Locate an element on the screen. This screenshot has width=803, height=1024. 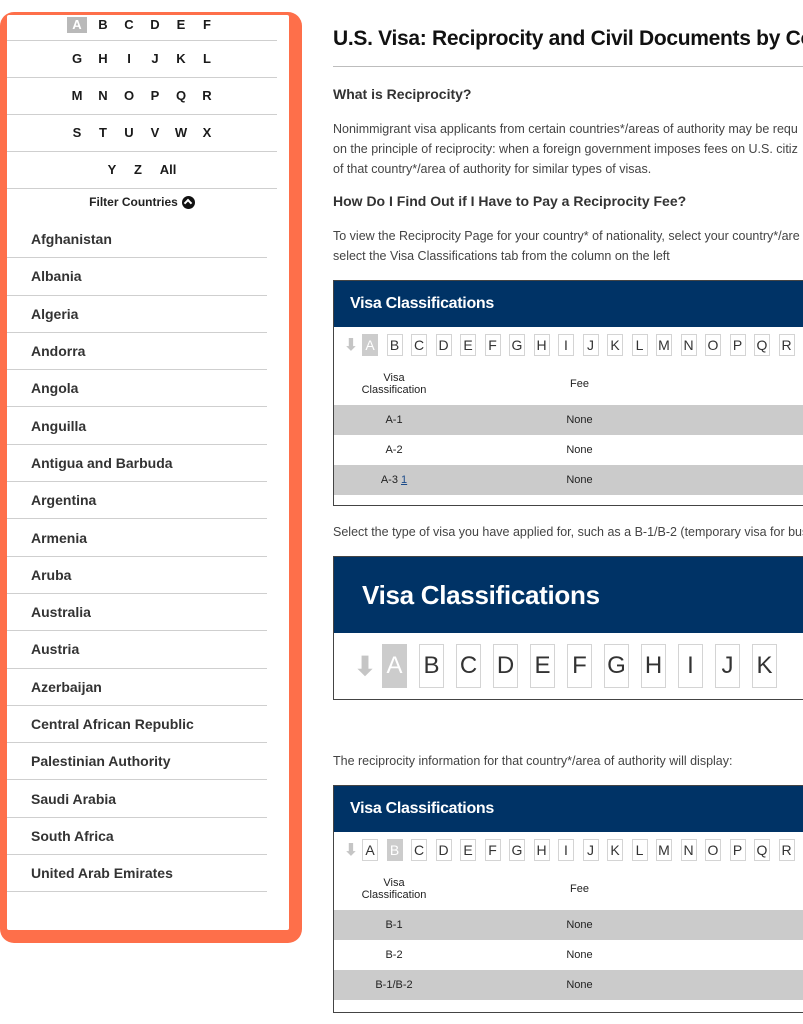
letter-filter-s: S is located at coordinates (77, 133).